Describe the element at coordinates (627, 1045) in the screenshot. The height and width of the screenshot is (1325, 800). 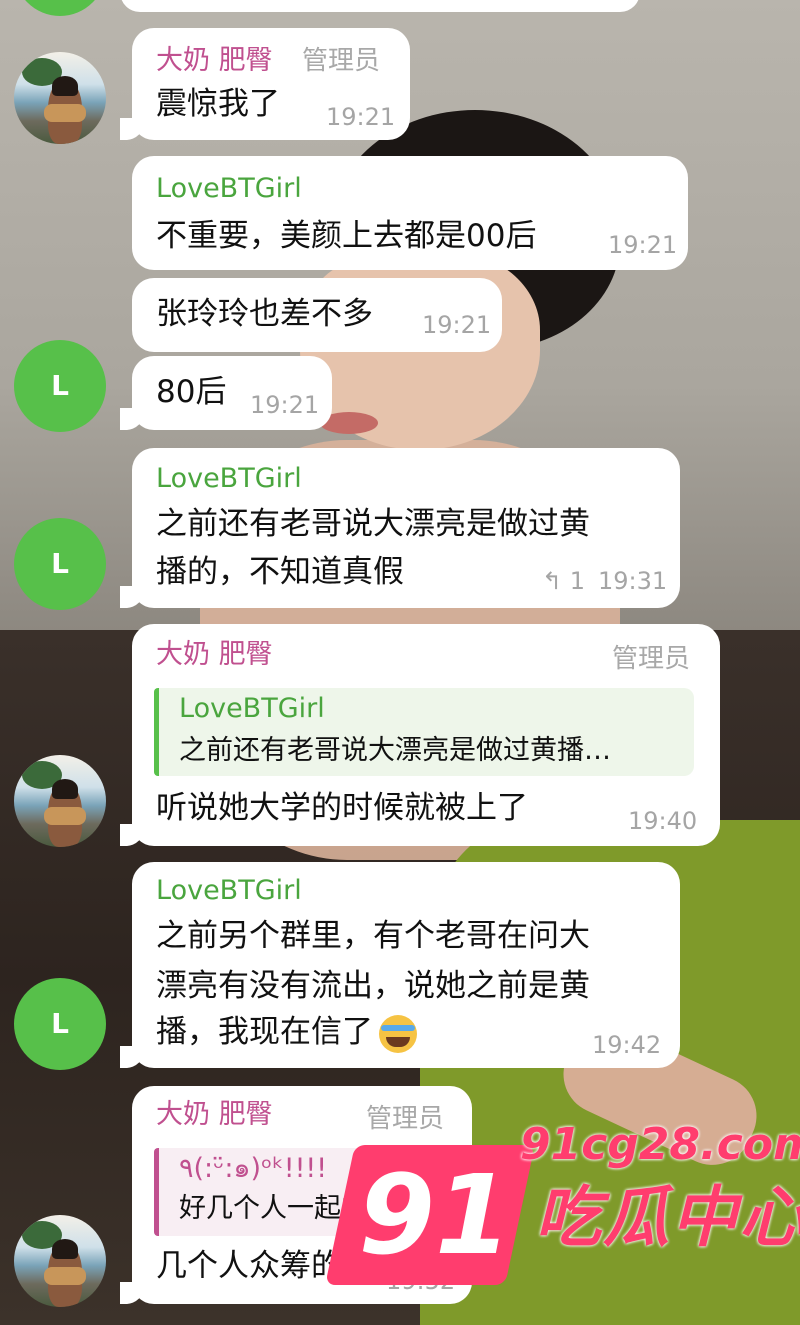
I see `message-time: 19:42` at that location.